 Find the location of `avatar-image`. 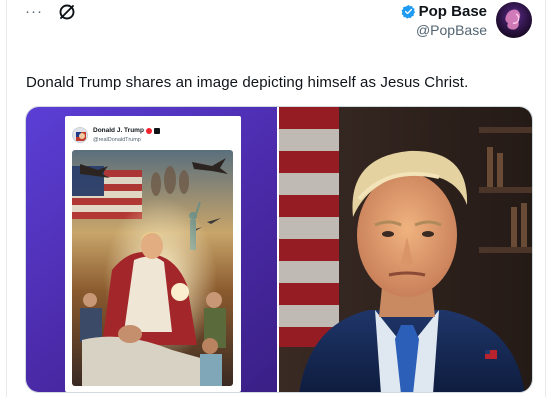

avatar-image is located at coordinates (514, 20).